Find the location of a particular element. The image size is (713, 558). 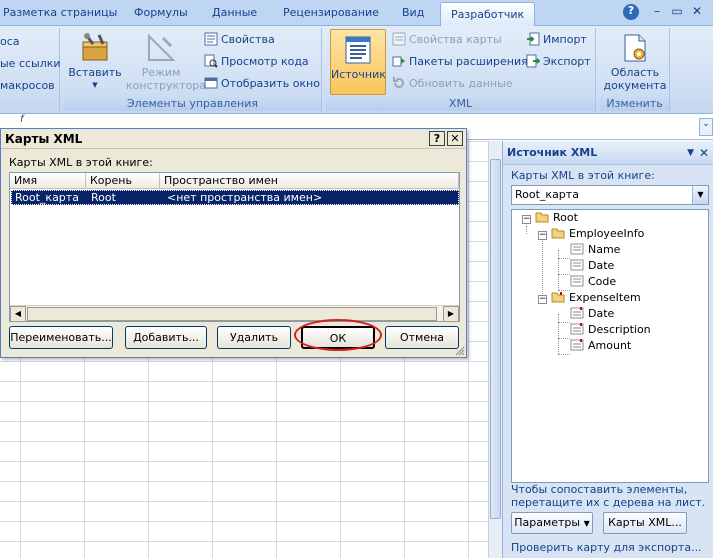

column-header-root: Корень is located at coordinates (123, 181).